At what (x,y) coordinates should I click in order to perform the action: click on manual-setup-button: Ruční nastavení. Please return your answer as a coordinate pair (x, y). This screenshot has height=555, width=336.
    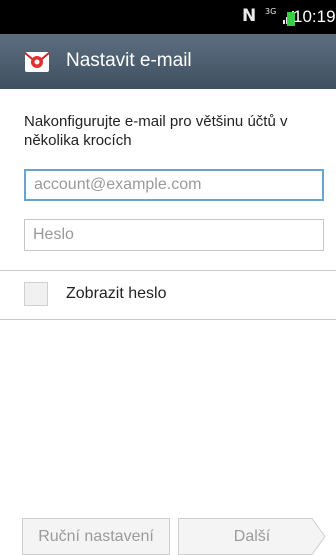
    Looking at the image, I should click on (96, 536).